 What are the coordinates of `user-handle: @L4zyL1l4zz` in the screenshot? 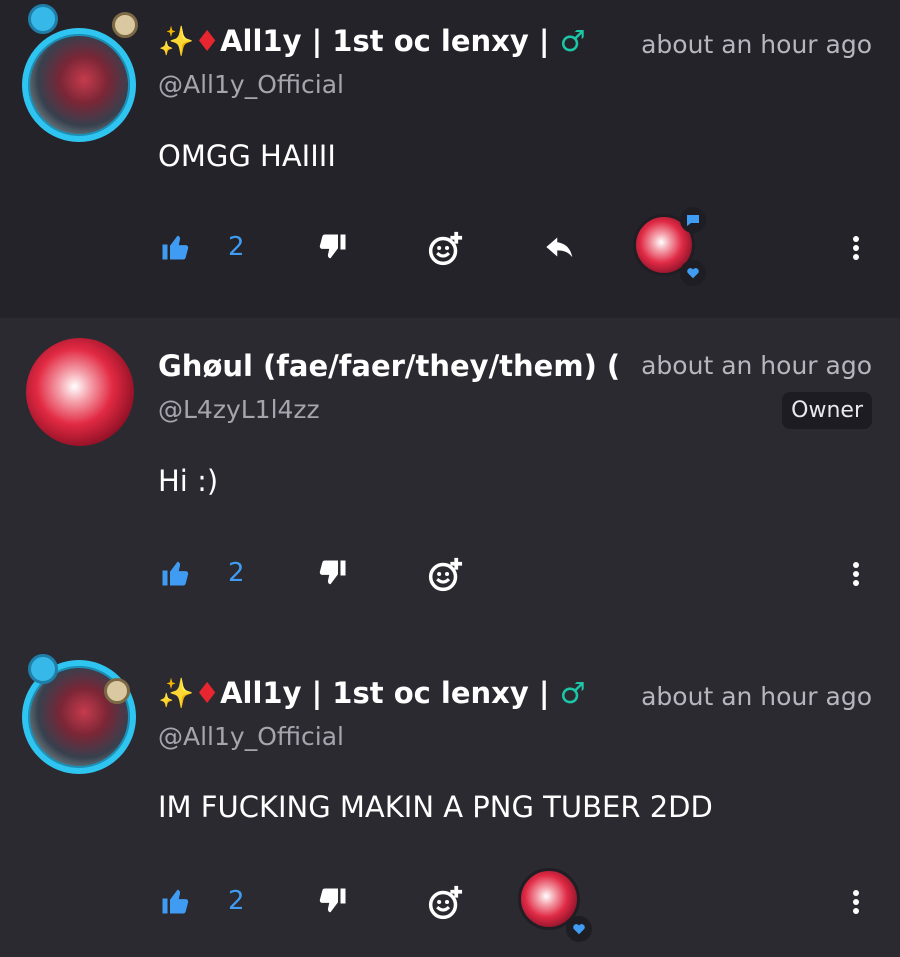 It's located at (239, 409).